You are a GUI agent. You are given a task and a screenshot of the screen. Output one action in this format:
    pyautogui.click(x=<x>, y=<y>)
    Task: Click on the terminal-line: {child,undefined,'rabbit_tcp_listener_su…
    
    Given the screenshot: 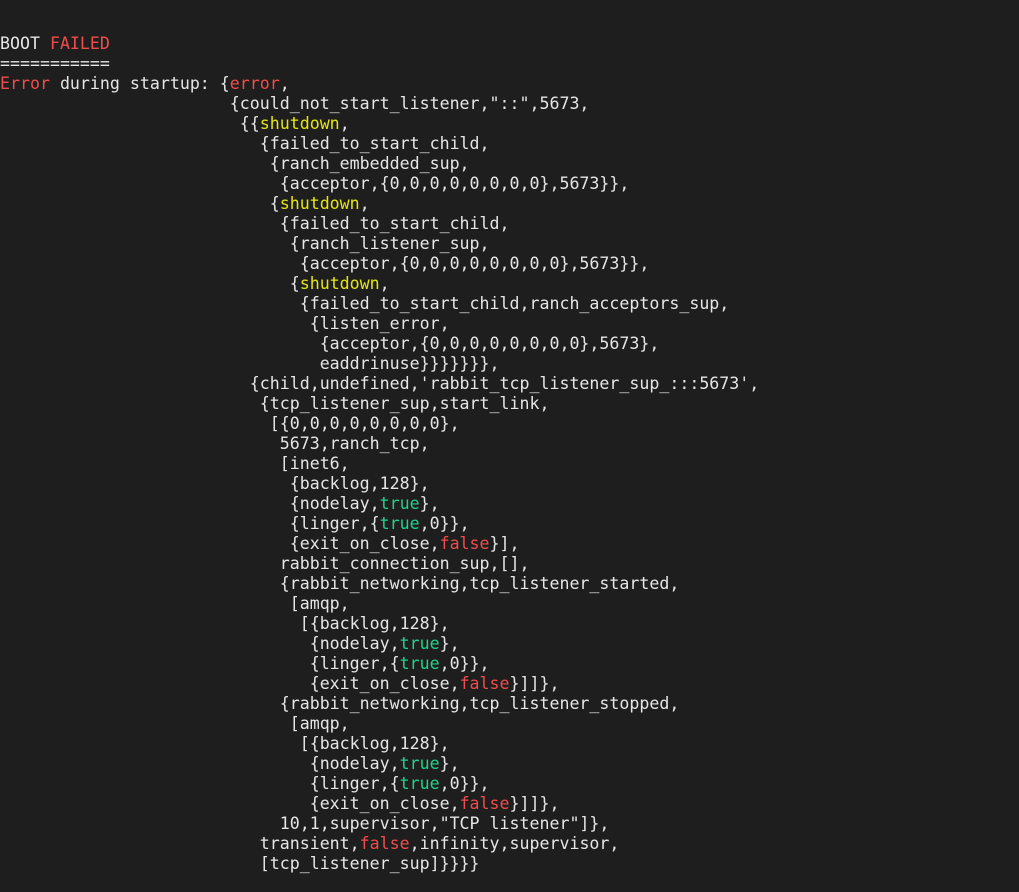 What is the action you would take?
    pyautogui.click(x=509, y=384)
    